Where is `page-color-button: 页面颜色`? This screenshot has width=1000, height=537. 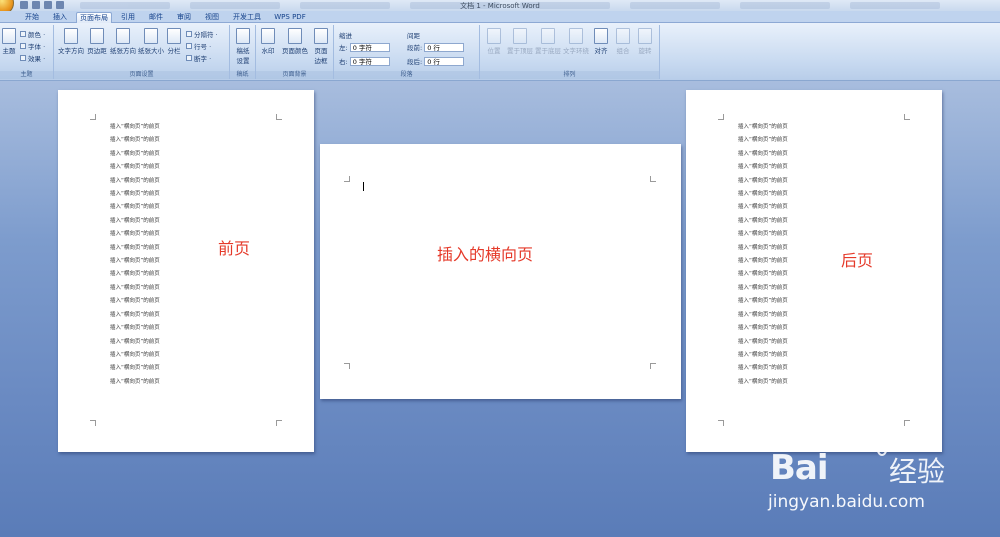
page-color-button: 页面颜色 is located at coordinates (295, 41).